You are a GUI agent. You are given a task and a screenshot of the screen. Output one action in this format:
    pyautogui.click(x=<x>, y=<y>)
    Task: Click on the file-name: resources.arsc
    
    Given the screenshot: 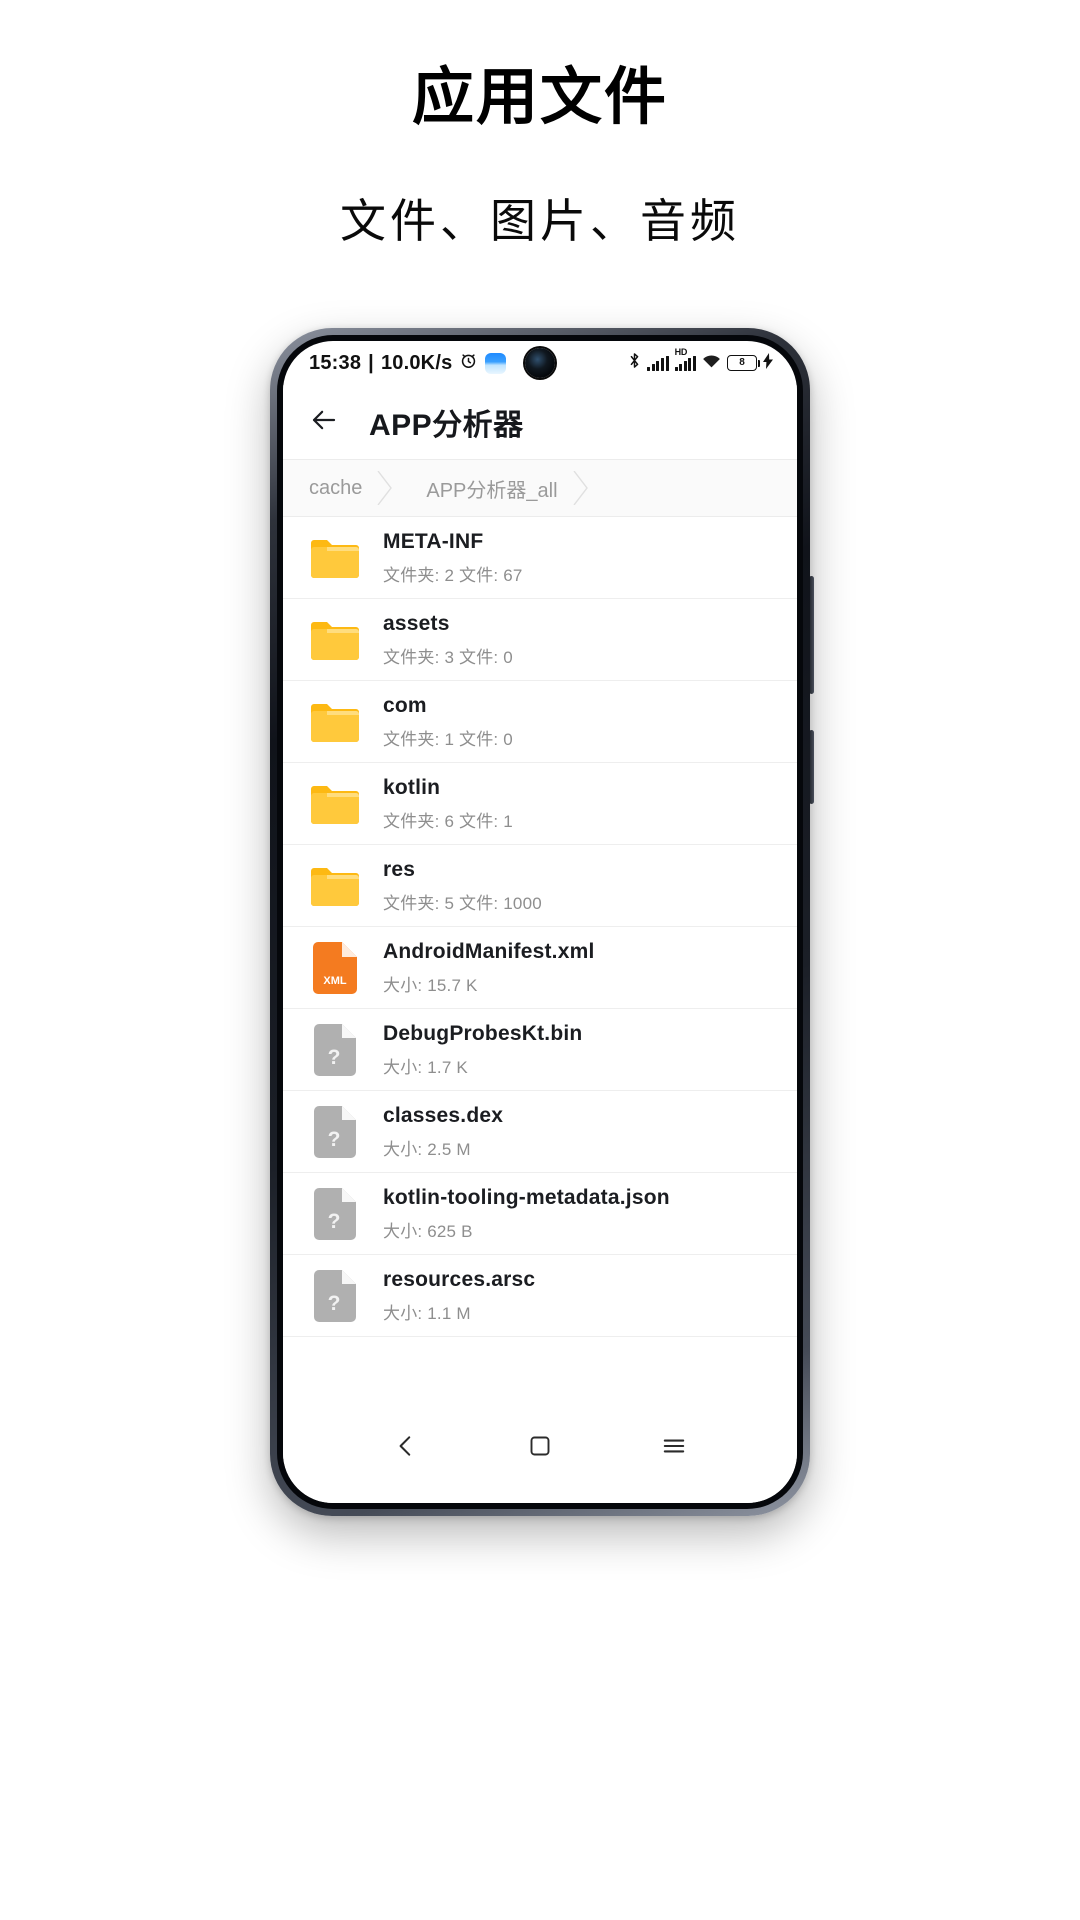 What is the action you would take?
    pyautogui.click(x=459, y=1279)
    